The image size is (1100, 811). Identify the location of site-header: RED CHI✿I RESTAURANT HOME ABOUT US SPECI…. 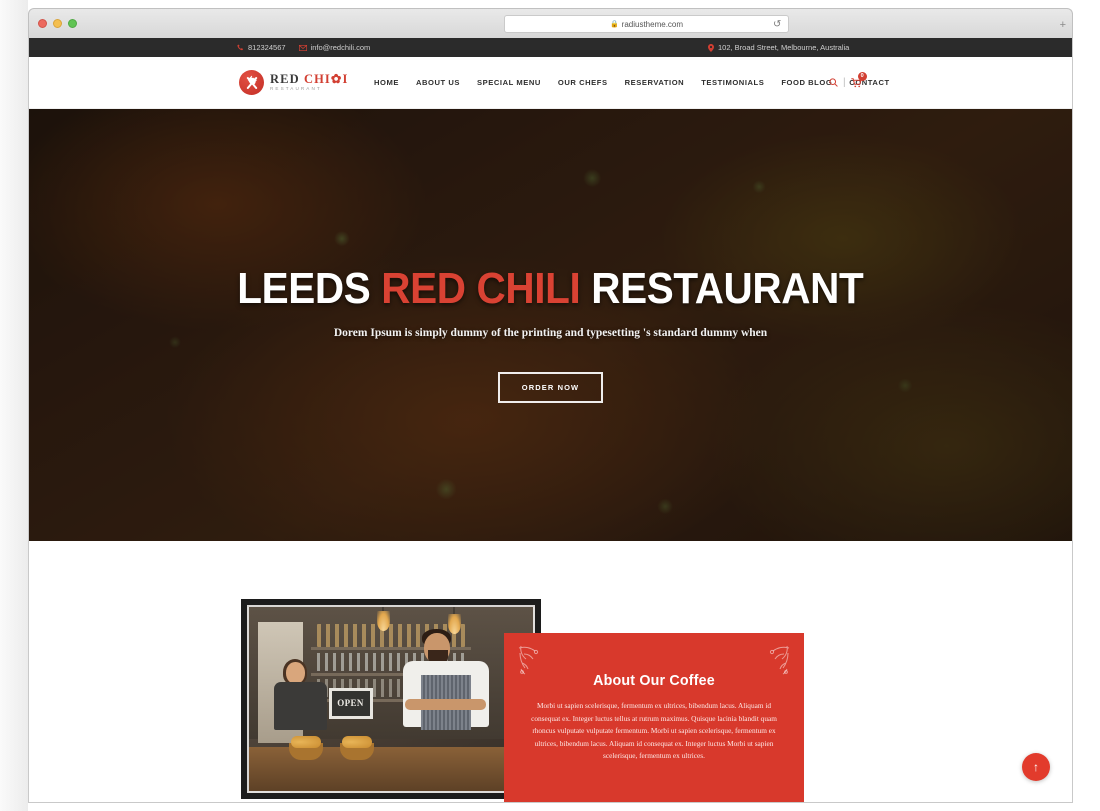
(550, 83).